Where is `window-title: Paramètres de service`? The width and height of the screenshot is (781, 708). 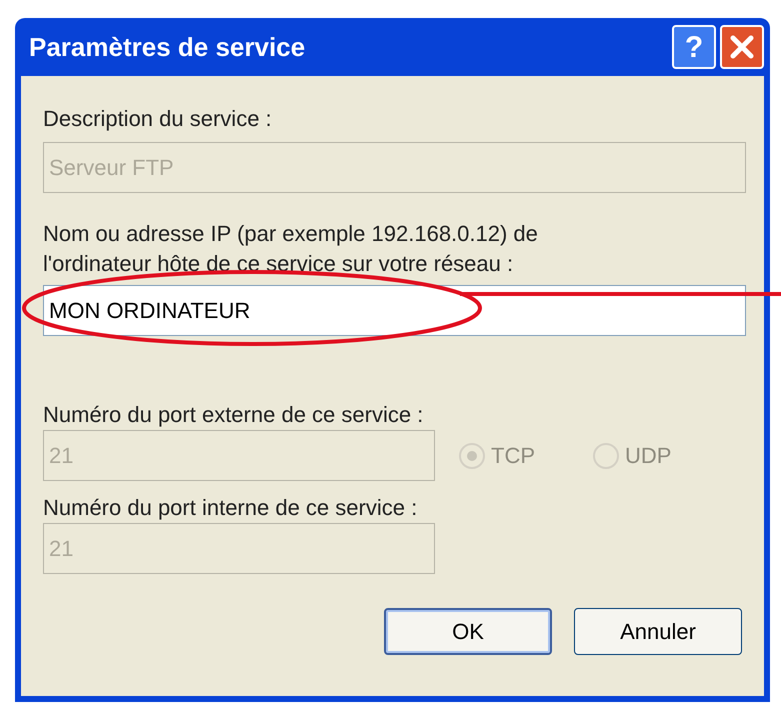 window-title: Paramètres de service is located at coordinates (167, 47).